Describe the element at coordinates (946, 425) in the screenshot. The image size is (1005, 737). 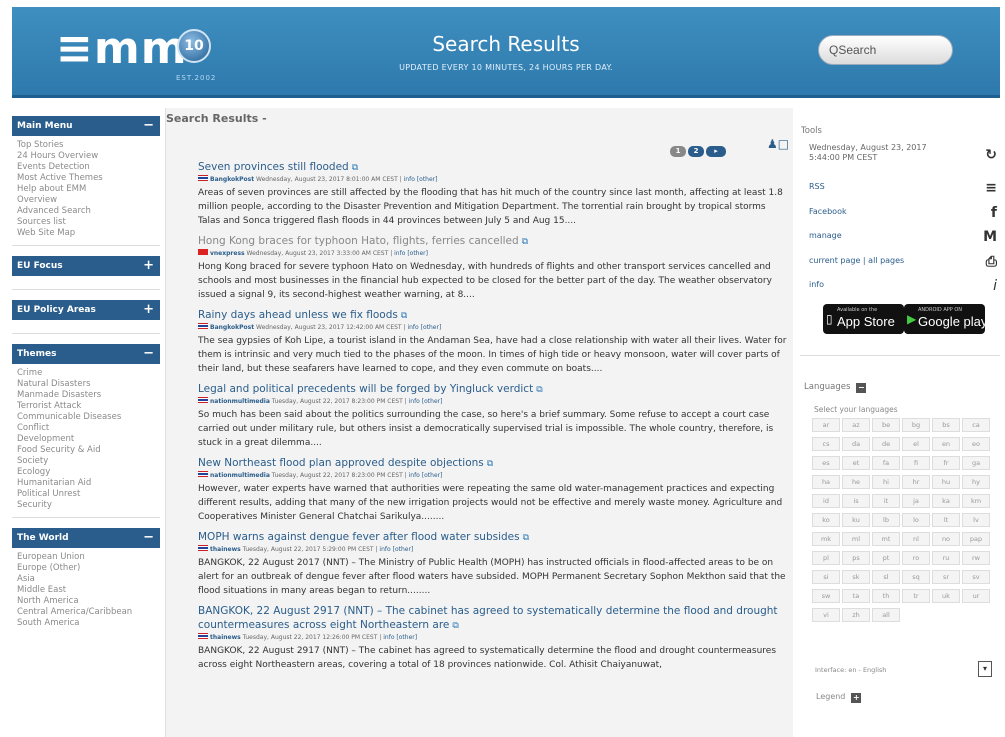
I see `language-option: bs` at that location.